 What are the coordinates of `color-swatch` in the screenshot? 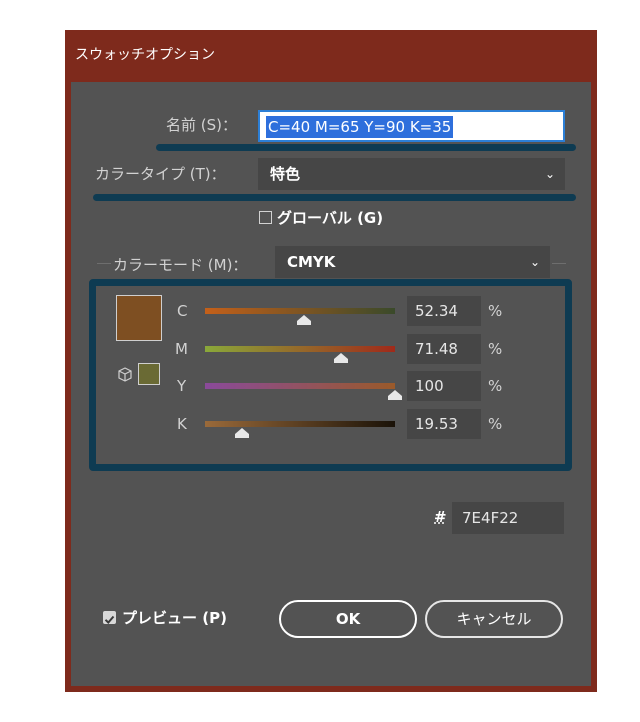 It's located at (139, 318).